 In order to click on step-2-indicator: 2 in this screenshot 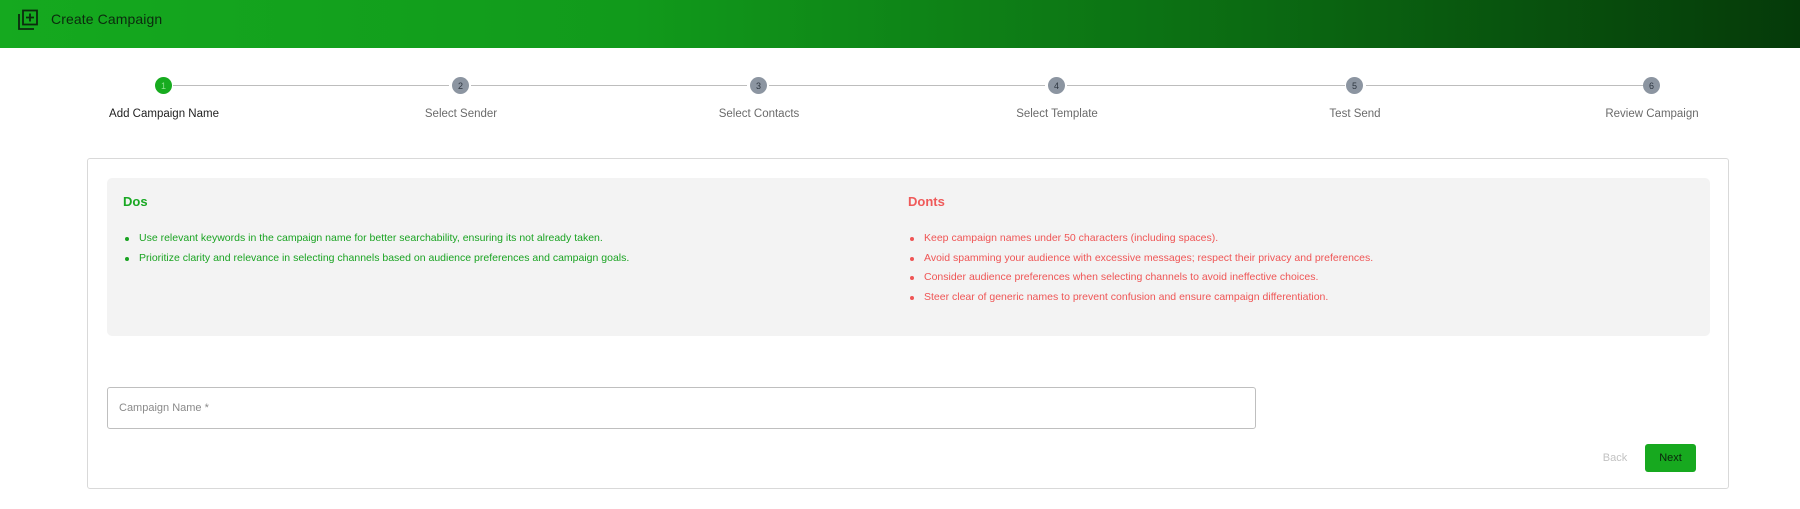, I will do `click(460, 85)`.